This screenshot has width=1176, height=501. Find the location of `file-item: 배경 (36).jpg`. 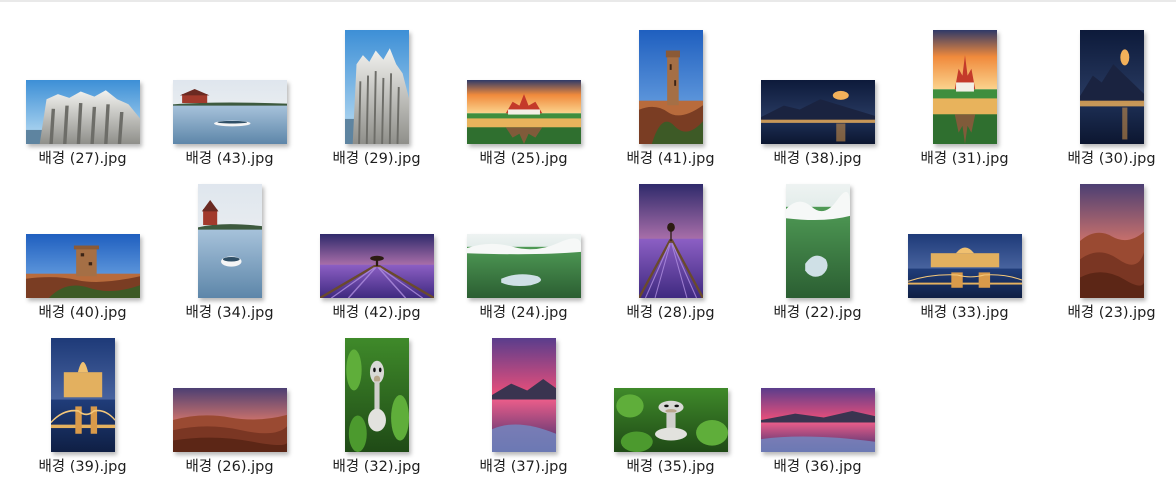

file-item: 배경 (36).jpg is located at coordinates (817, 398).